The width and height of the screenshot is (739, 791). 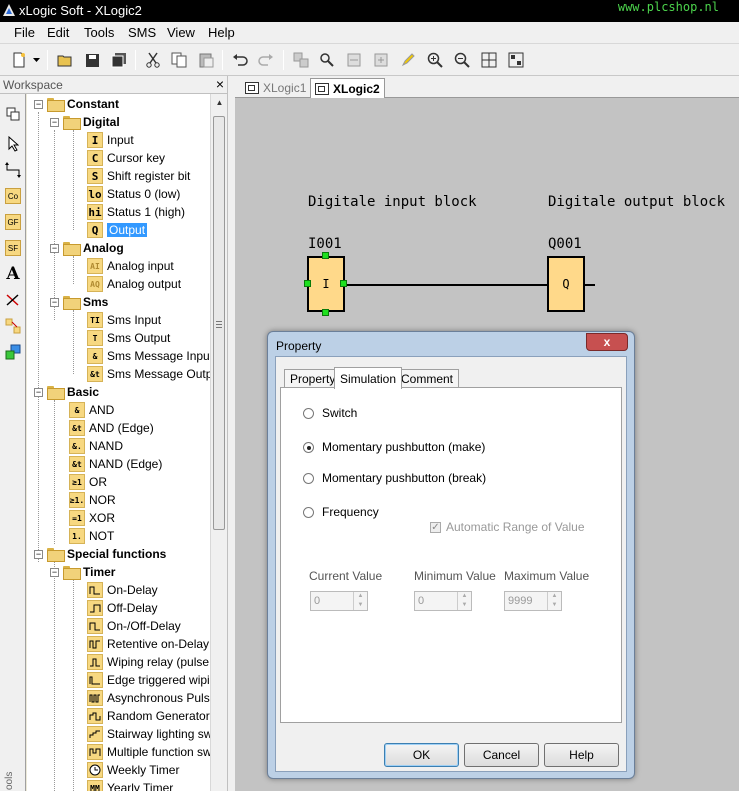 I want to click on tree-item-asynchronous-pulse: Asynchronous Puls, so click(x=148, y=698).